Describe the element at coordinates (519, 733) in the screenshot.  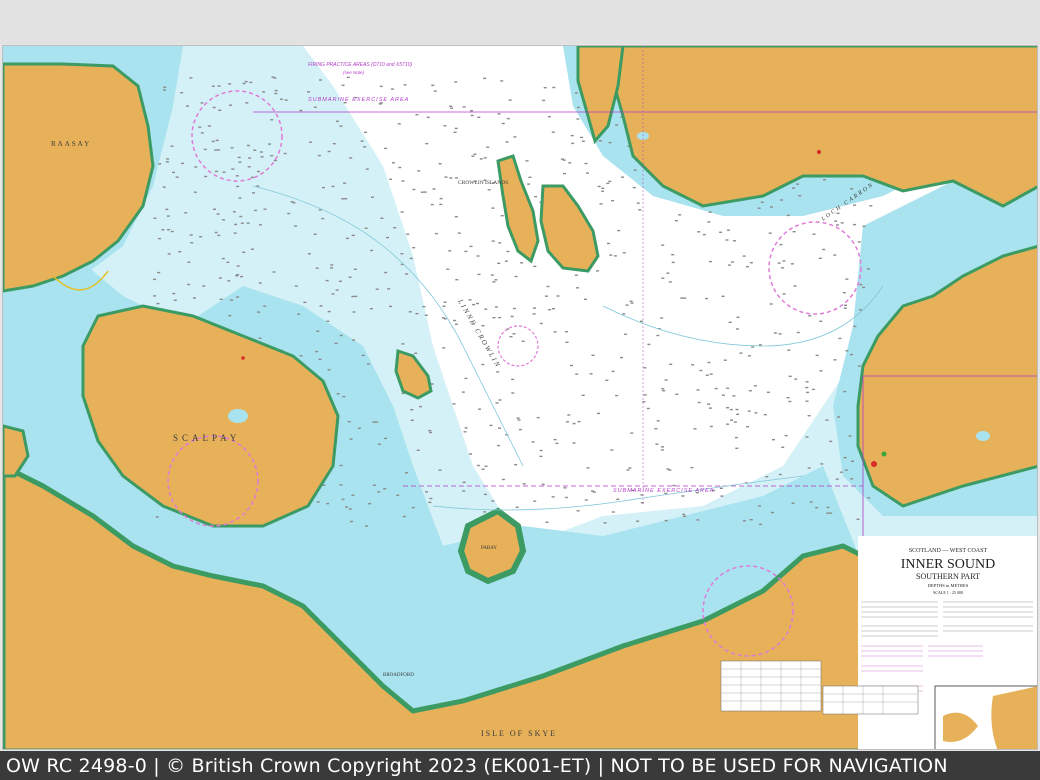
I see `label-isle-of-skye: ISLE OF SKYE` at that location.